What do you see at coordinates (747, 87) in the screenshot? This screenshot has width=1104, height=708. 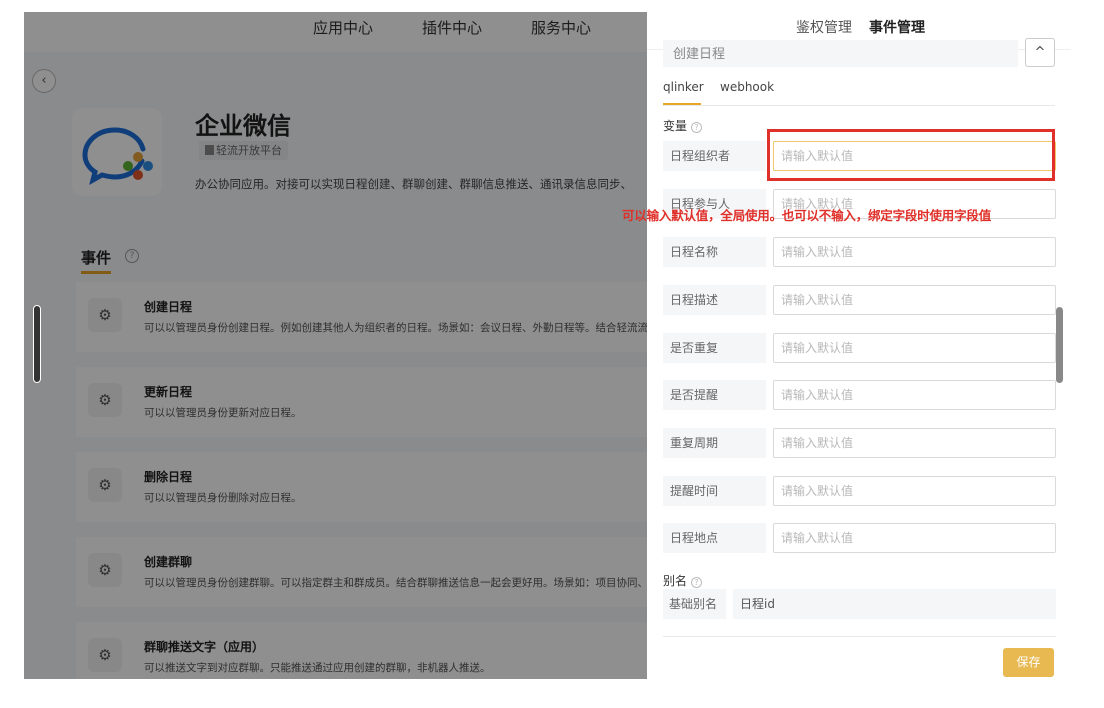 I see `subtab-webhook: webhook` at bounding box center [747, 87].